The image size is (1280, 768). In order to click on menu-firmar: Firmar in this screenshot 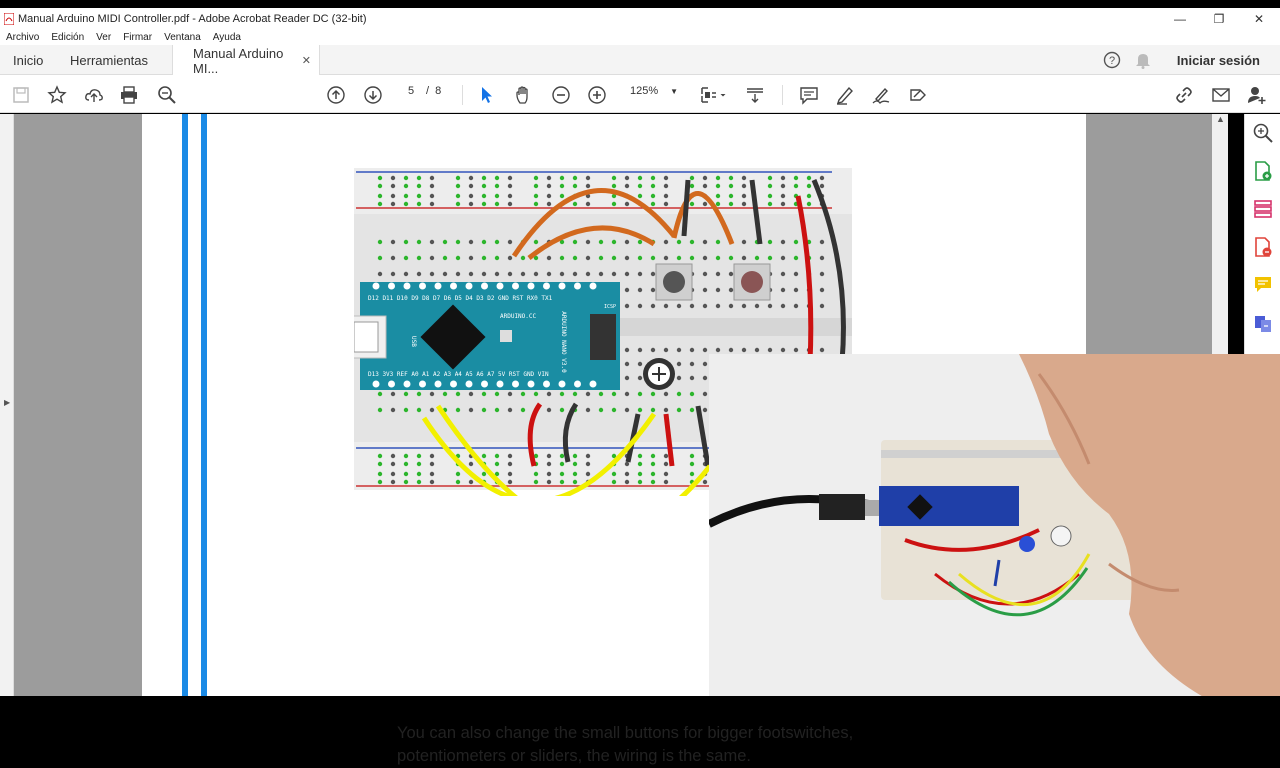, I will do `click(137, 37)`.